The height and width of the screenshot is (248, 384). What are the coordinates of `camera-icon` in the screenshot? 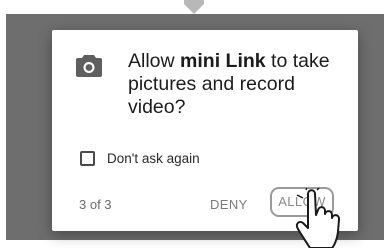 It's located at (89, 66).